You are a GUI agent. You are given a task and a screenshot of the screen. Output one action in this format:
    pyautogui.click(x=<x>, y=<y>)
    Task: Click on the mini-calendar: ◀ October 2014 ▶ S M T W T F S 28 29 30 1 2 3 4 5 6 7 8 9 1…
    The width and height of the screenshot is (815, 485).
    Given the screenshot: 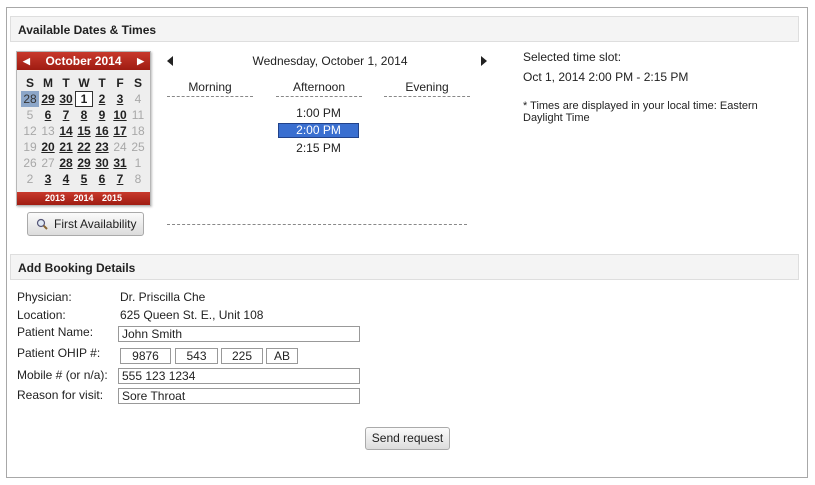 What is the action you would take?
    pyautogui.click(x=83, y=128)
    